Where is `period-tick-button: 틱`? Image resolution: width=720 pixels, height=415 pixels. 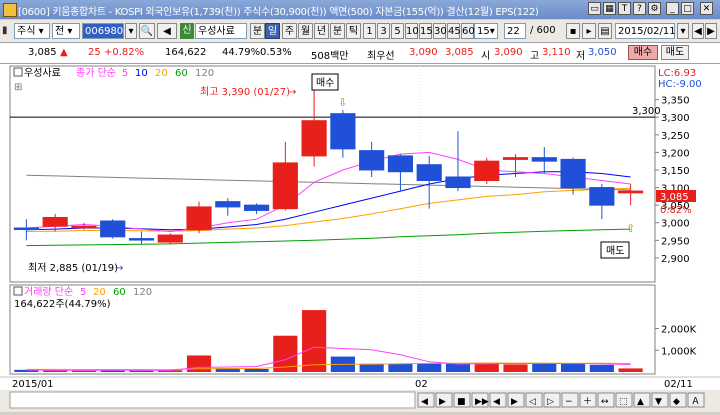 period-tick-button: 틱 is located at coordinates (353, 31).